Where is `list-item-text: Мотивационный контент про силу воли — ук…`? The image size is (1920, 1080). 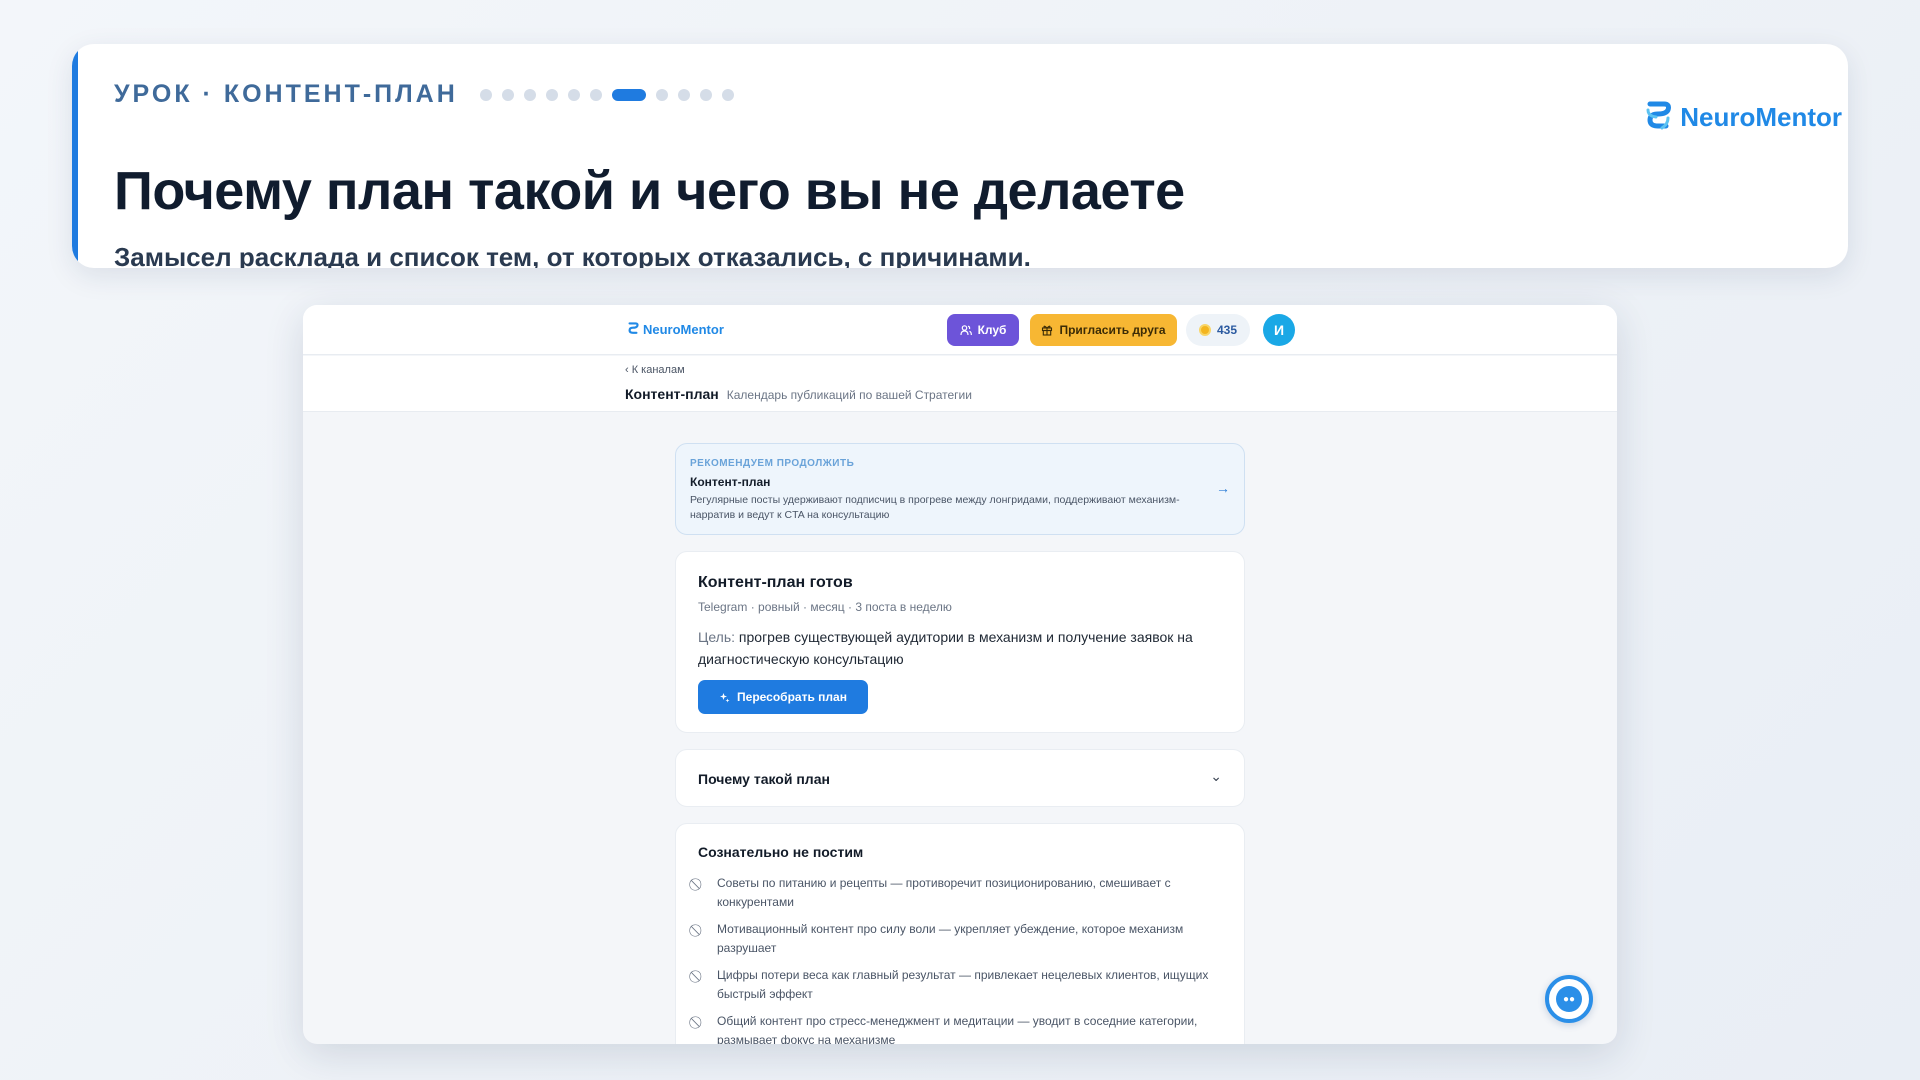 list-item-text: Мотивационный контент про силу воли — ук… is located at coordinates (950, 938).